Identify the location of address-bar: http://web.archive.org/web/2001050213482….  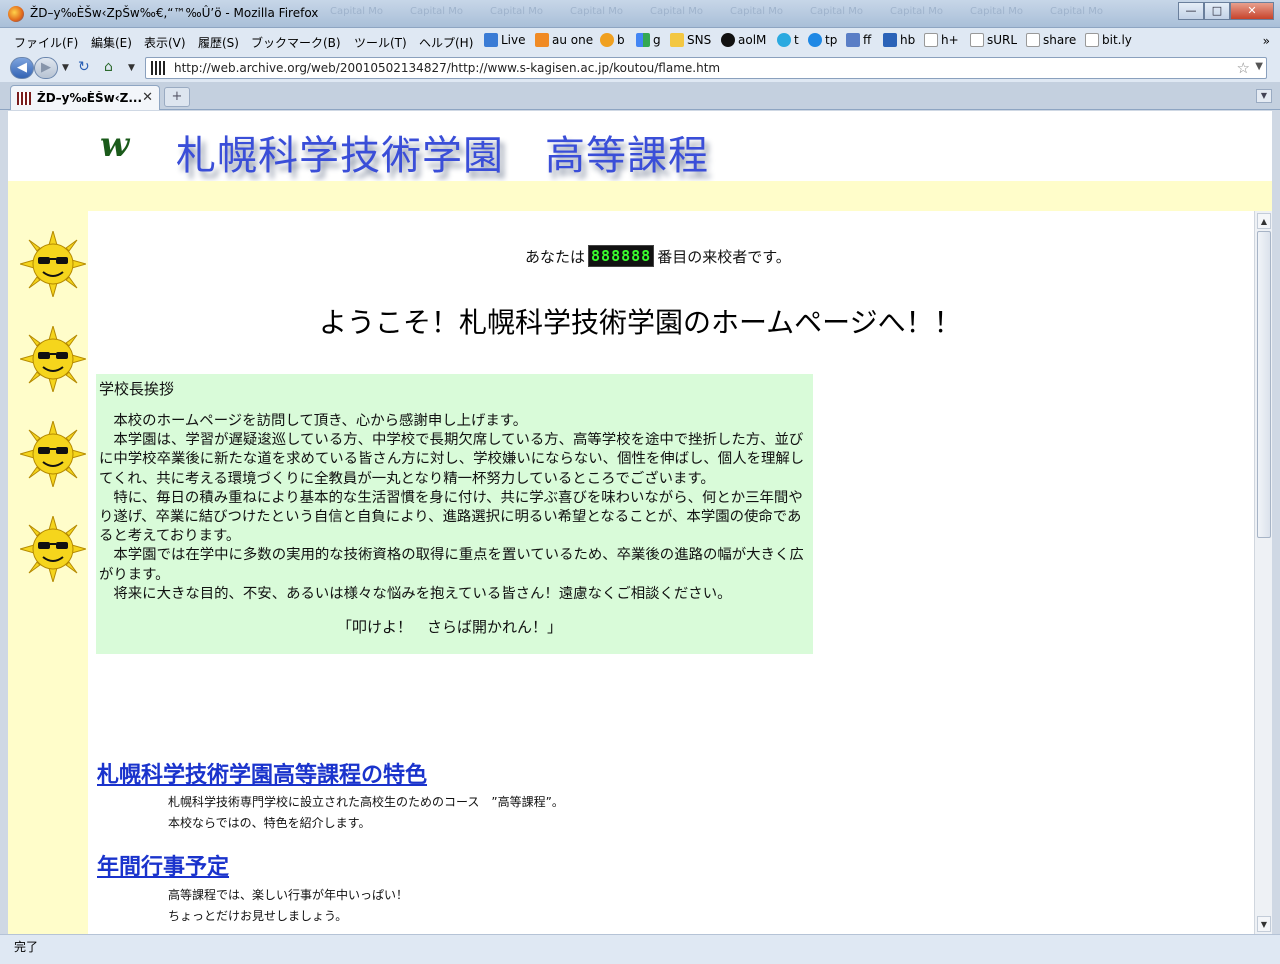
(706, 68).